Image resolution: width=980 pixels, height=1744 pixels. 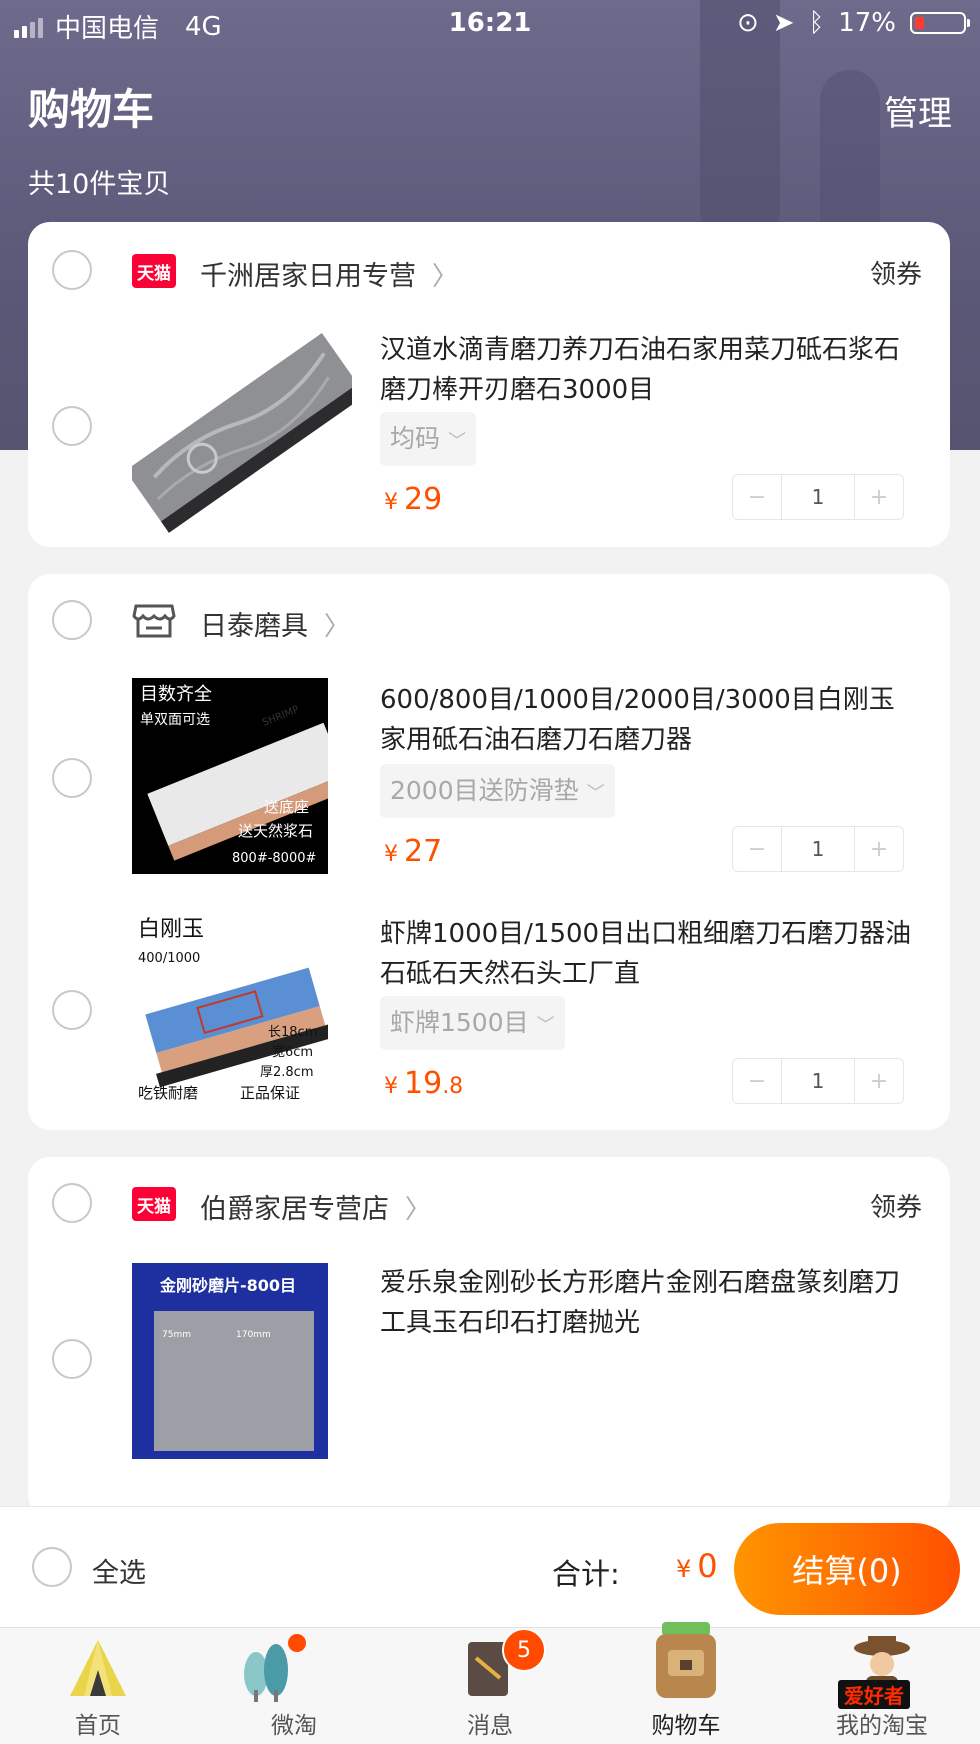 What do you see at coordinates (176, 1335) in the screenshot?
I see `image-caption: 75mm` at bounding box center [176, 1335].